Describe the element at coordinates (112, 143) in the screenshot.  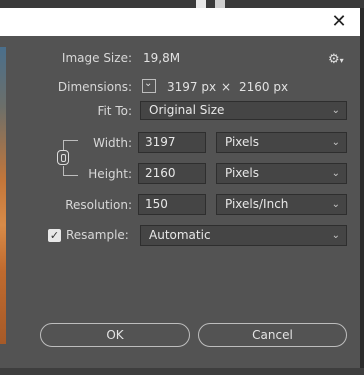
I see `width-label: Width:` at that location.